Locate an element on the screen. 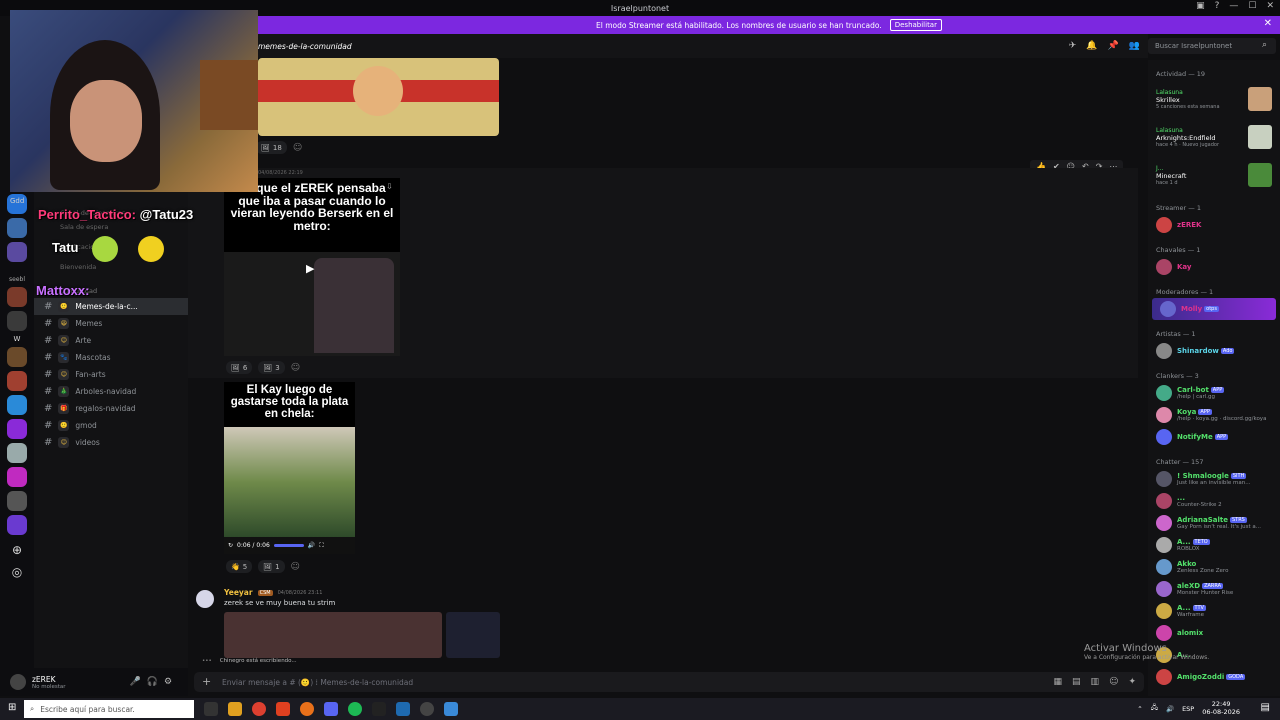 This screenshot has height=720, width=1280. replay-icon: ↻ is located at coordinates (230, 545).